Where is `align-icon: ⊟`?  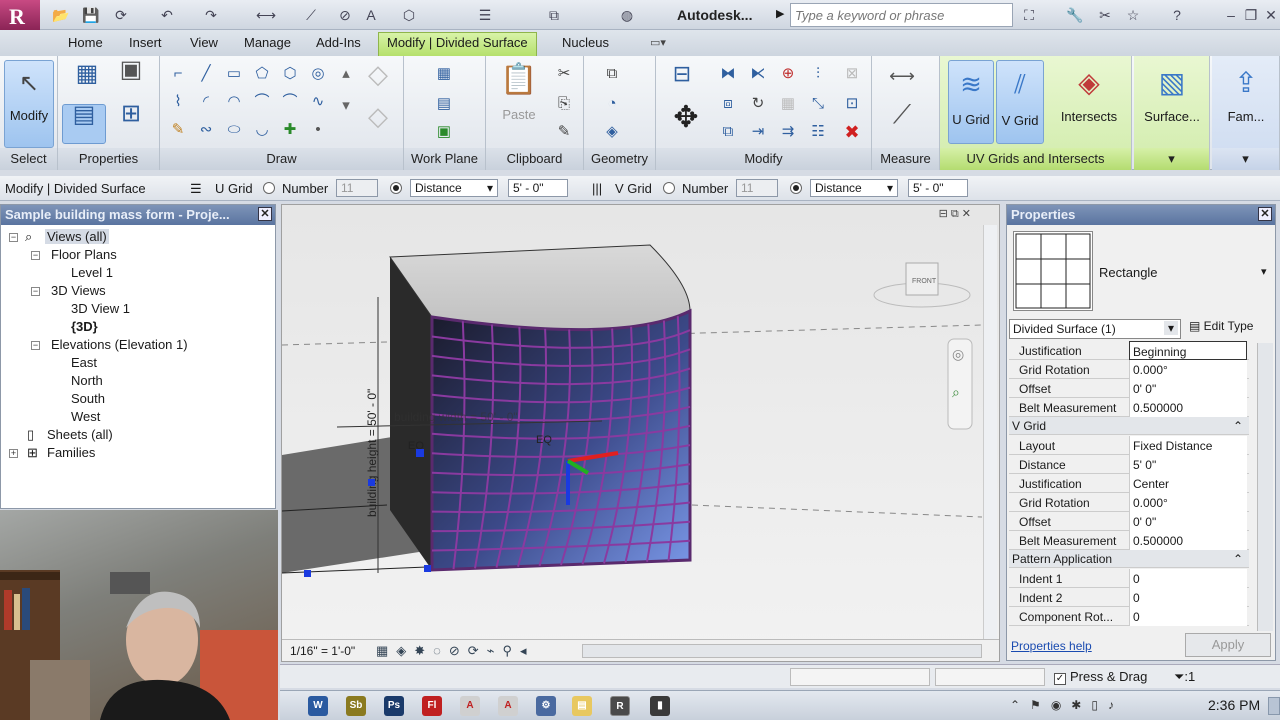
align-icon: ⊟ is located at coordinates (682, 76).